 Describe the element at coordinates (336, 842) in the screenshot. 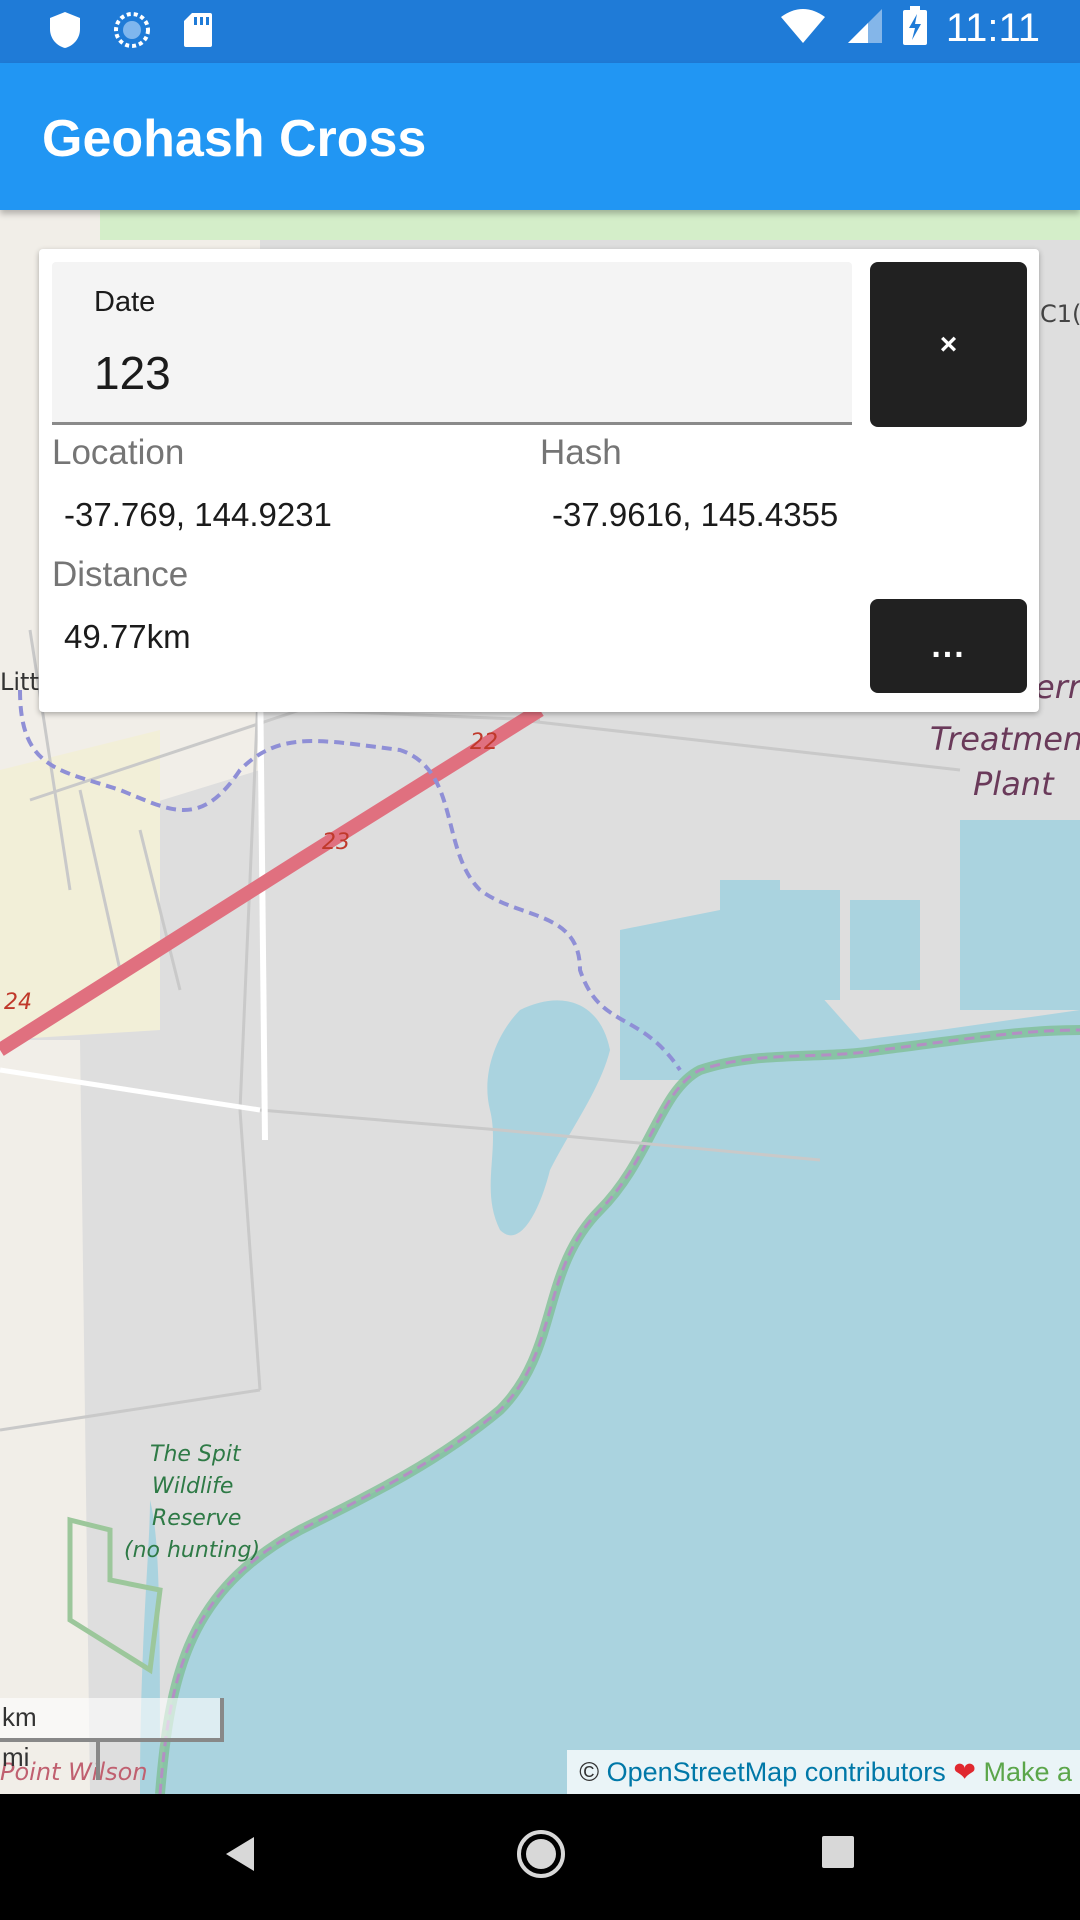

I see `road-label-23: 23` at that location.